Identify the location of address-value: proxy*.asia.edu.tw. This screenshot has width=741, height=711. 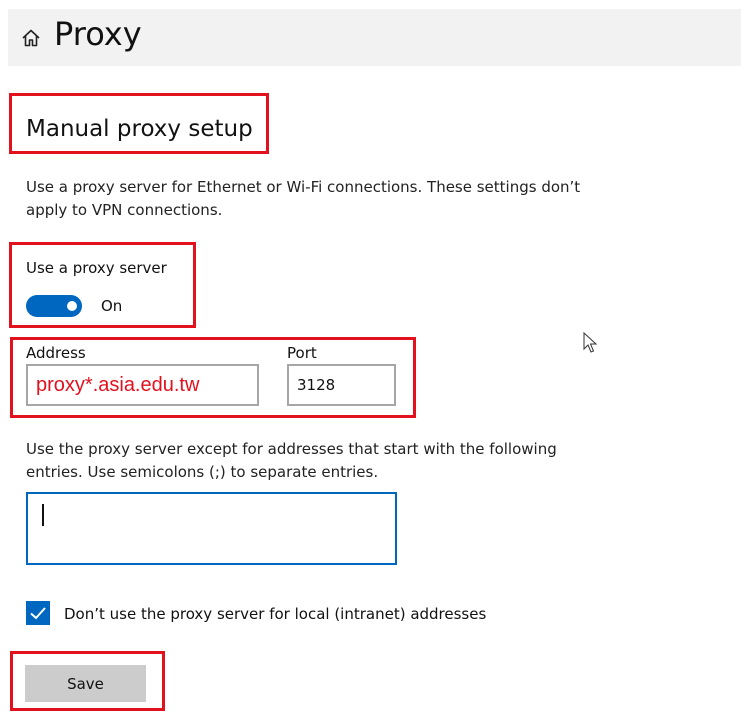
(118, 384).